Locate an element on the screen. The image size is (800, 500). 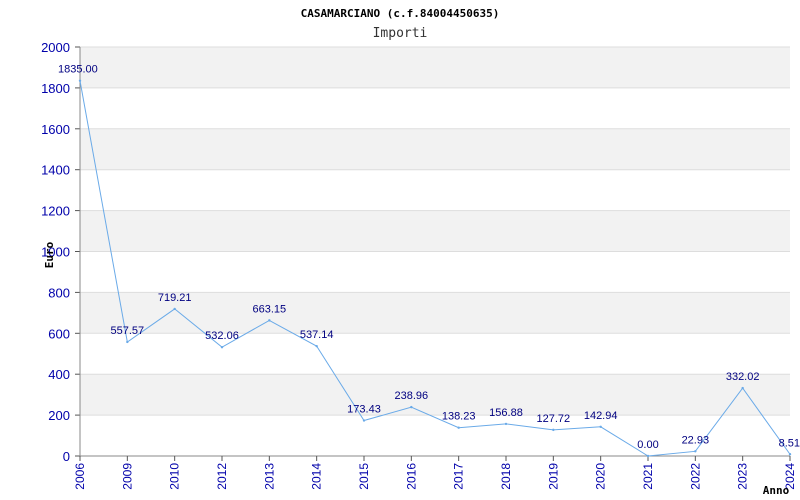
data-label: 557.57 is located at coordinates (128, 331).